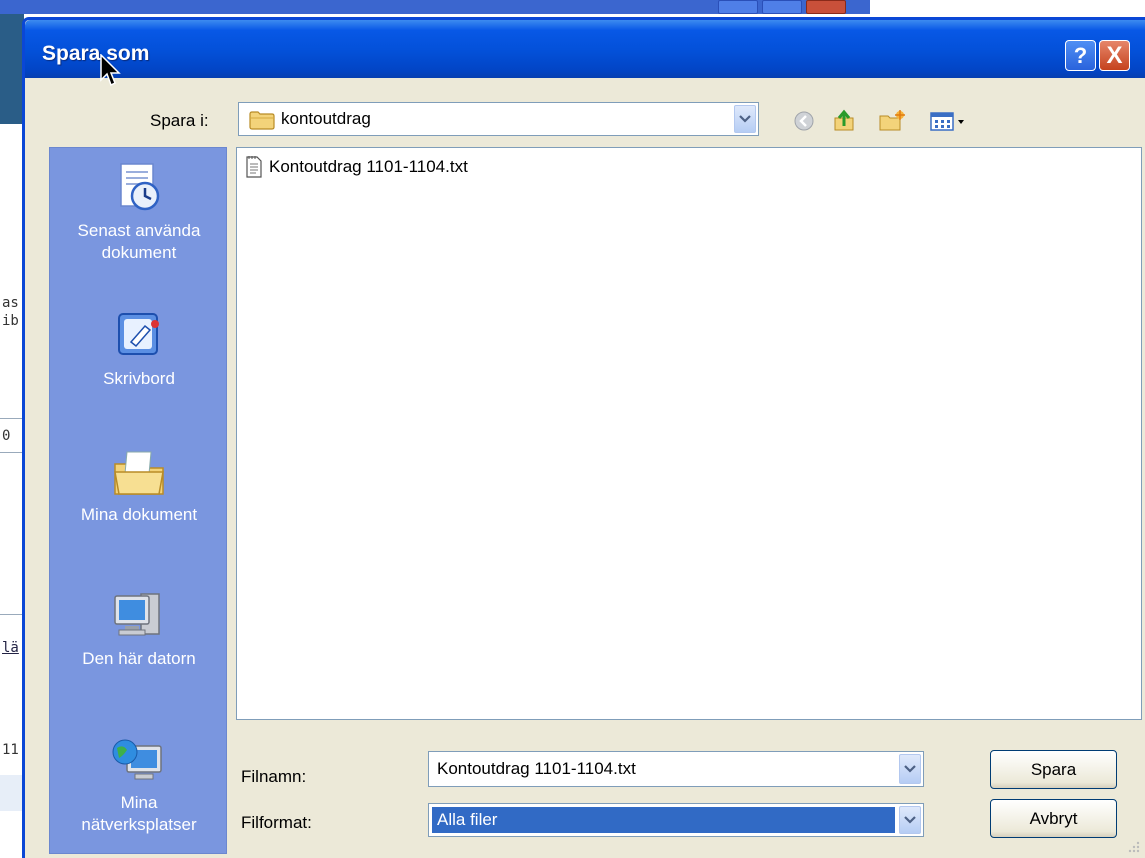  I want to click on up-folder-icon, so click(844, 120).